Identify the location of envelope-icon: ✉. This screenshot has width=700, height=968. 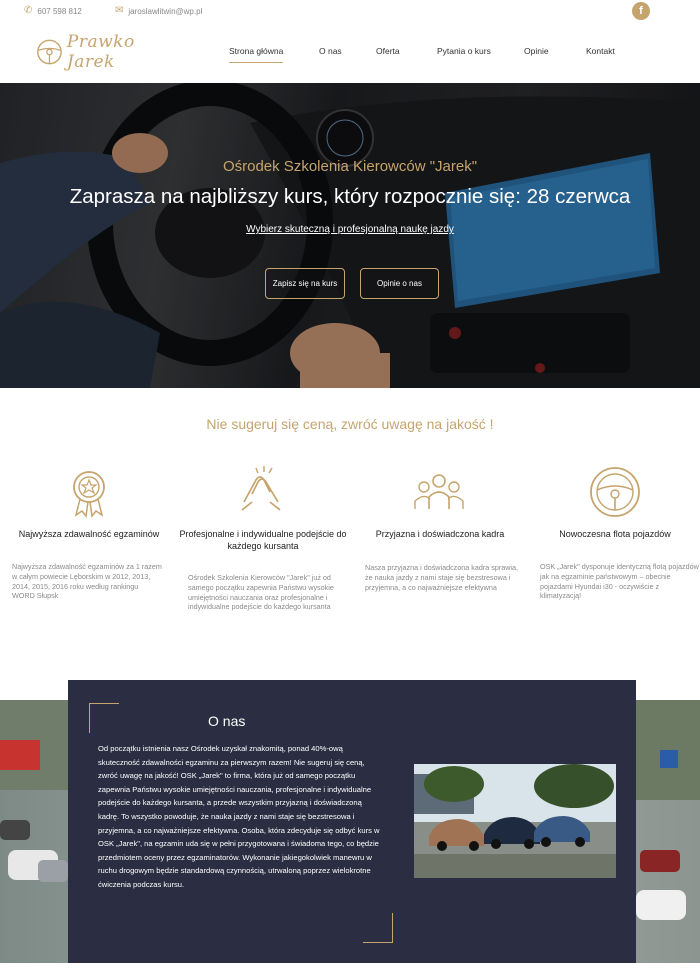
(119, 10).